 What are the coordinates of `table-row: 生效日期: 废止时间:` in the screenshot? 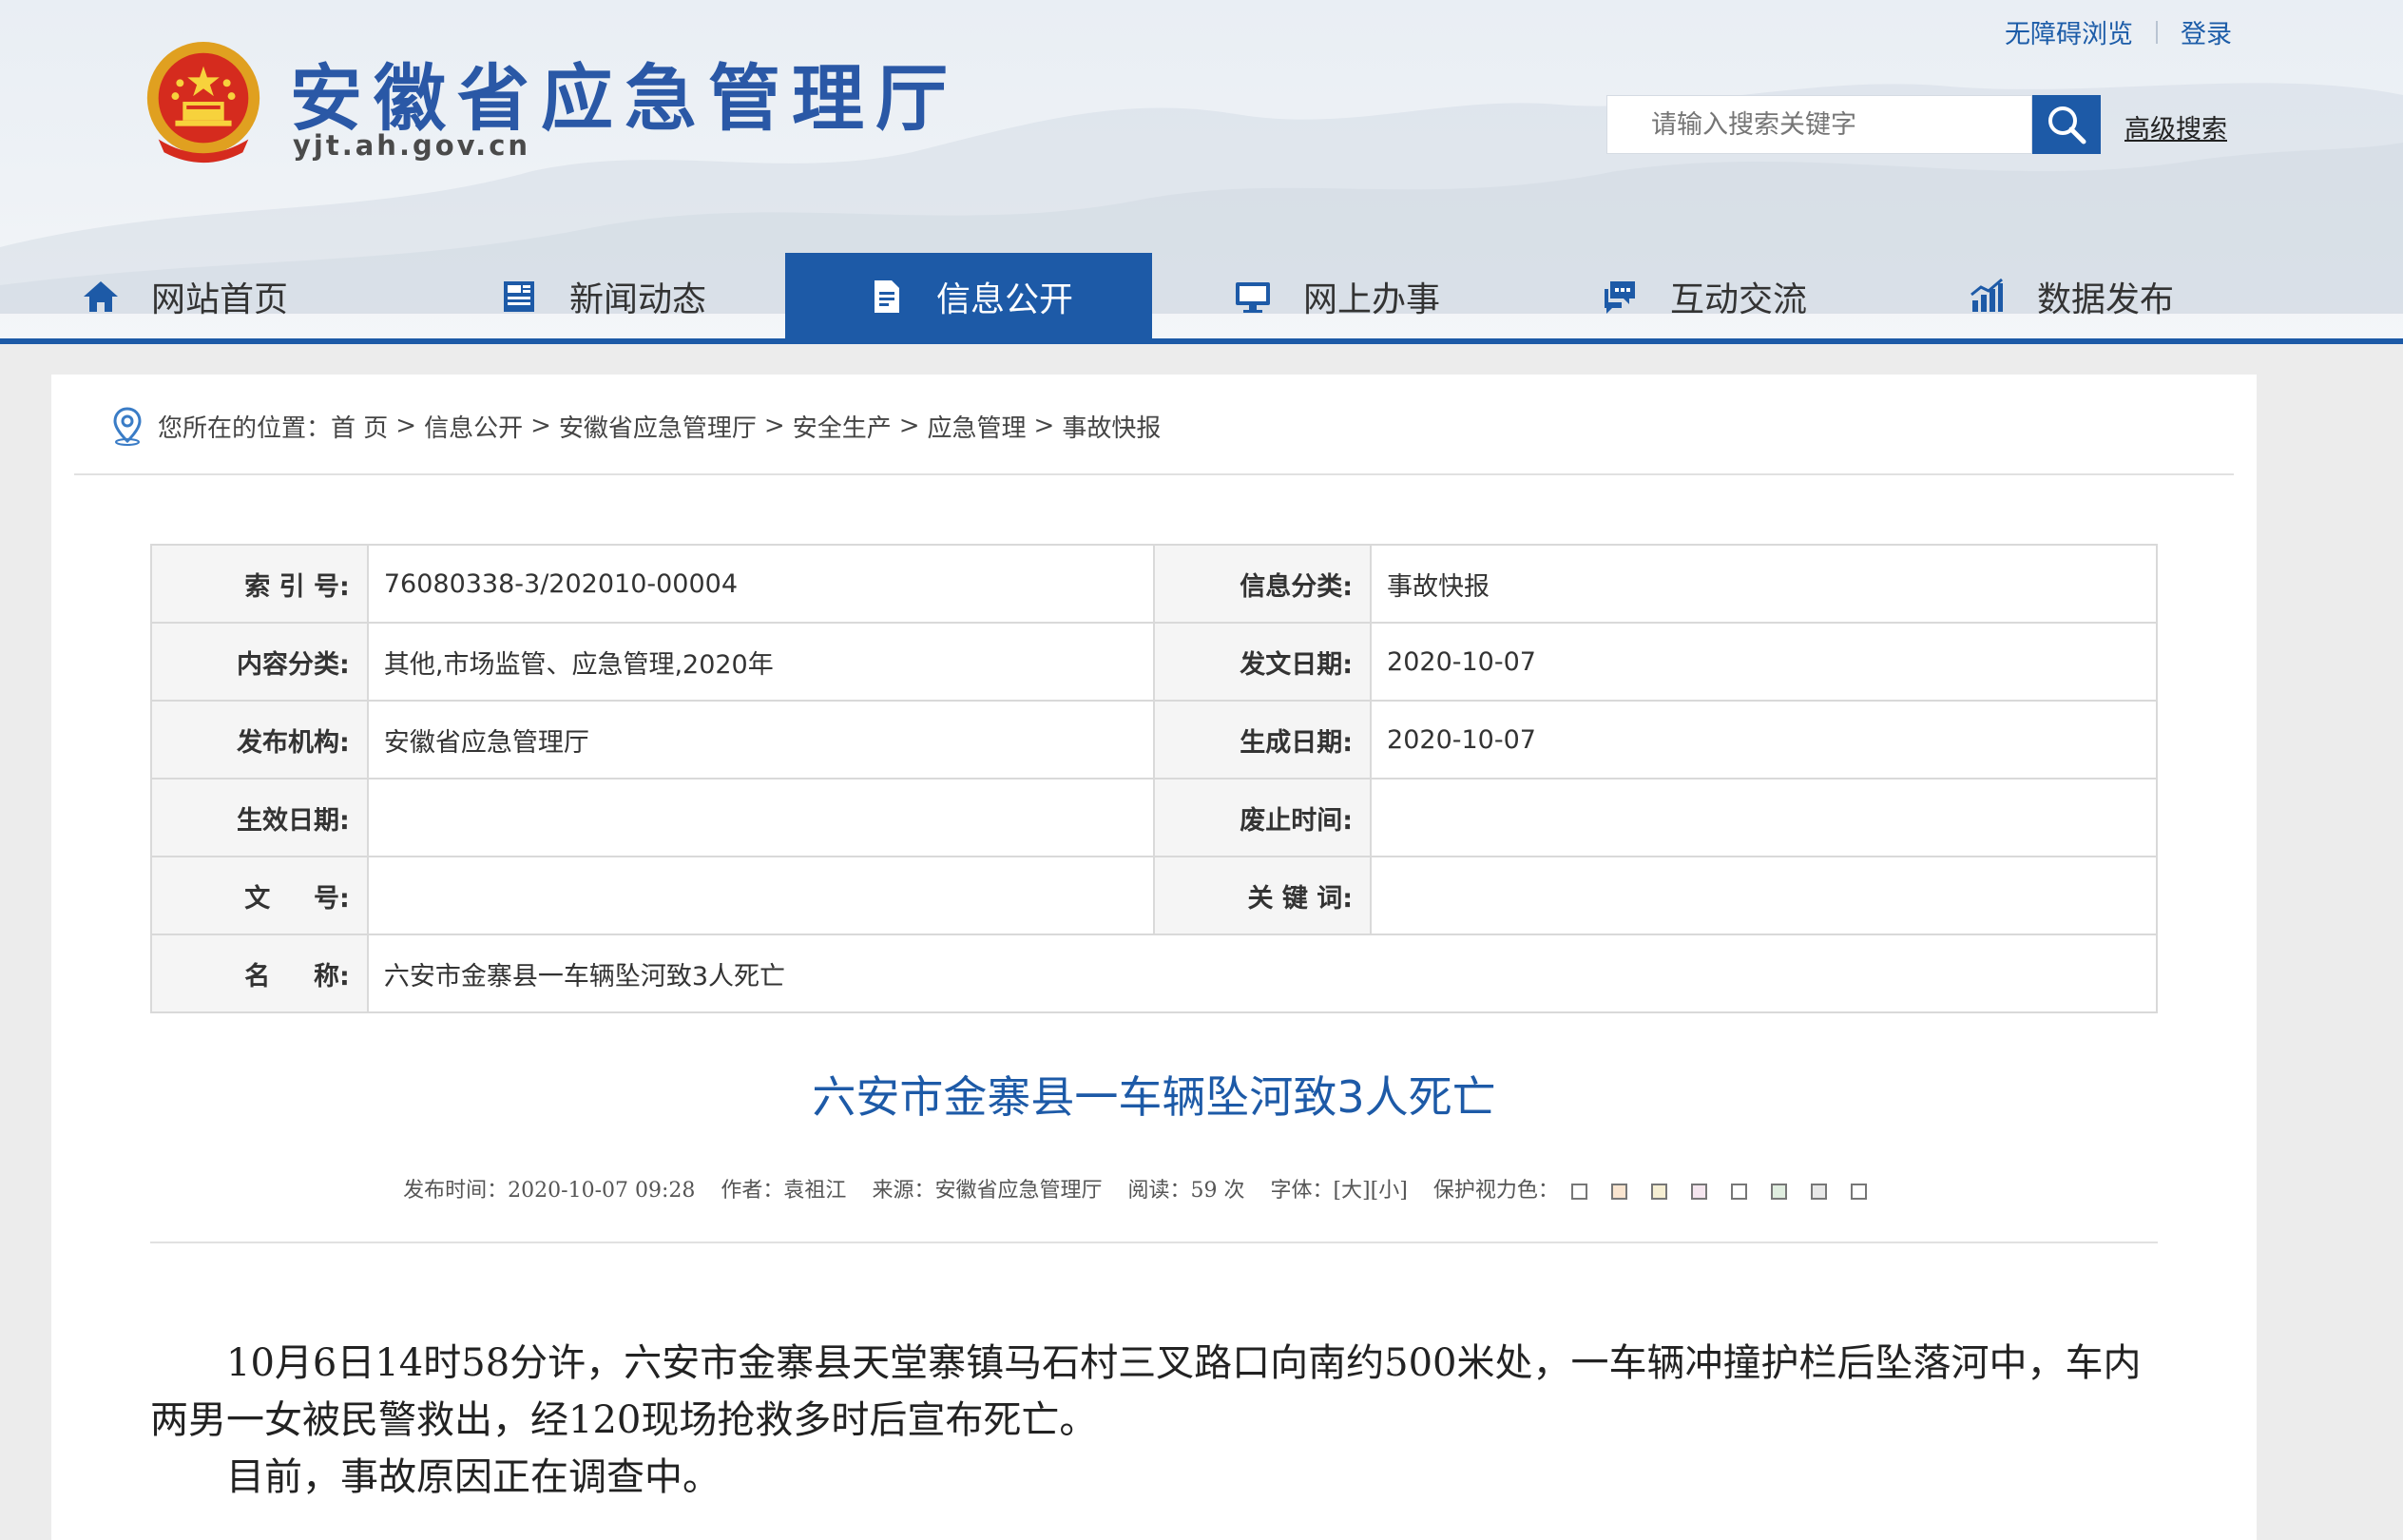 It's located at (1154, 817).